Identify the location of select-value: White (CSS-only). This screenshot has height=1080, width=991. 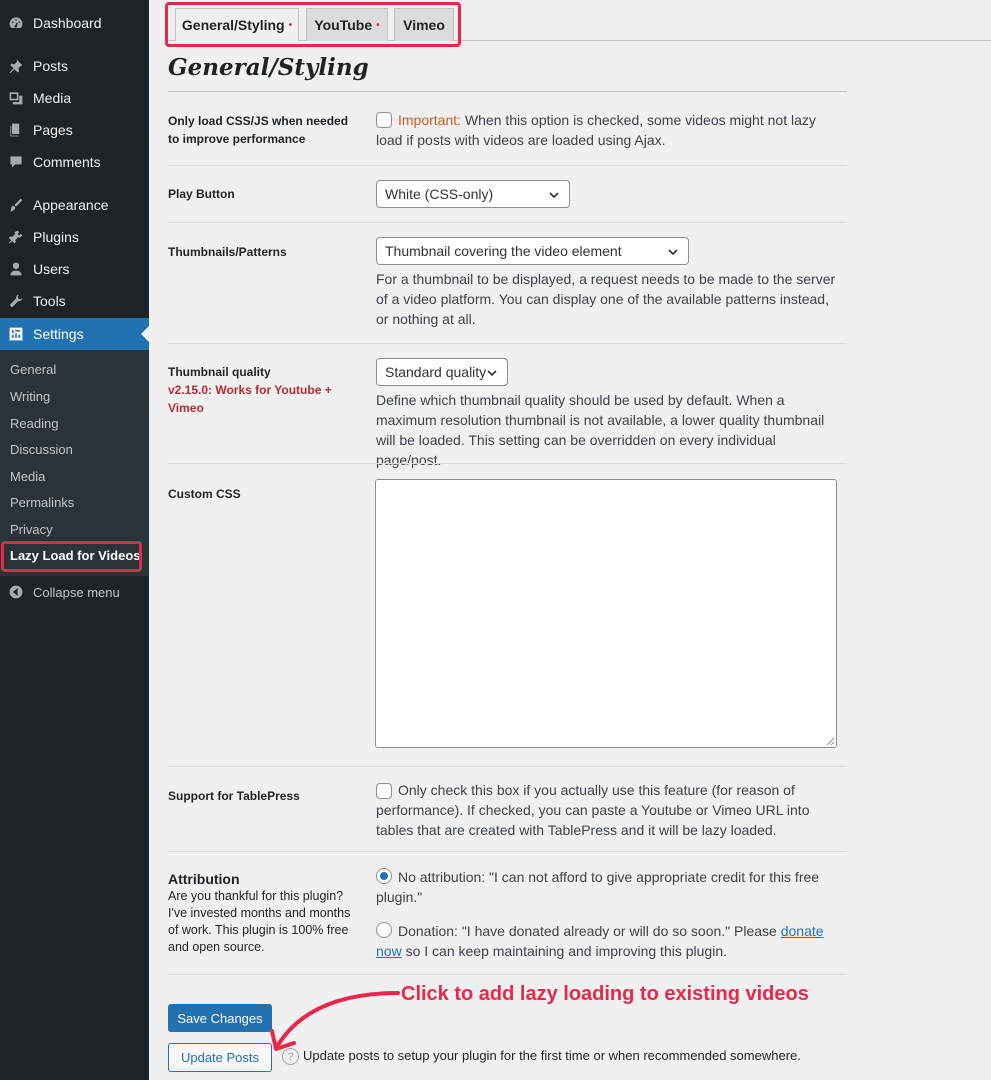
(439, 194).